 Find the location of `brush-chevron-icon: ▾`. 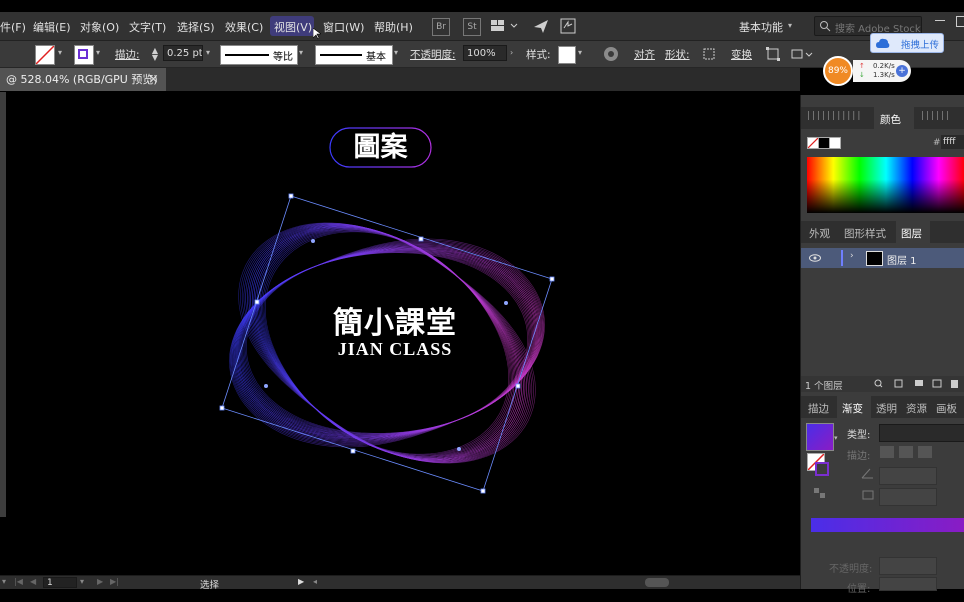

brush-chevron-icon: ▾ is located at coordinates (398, 52).